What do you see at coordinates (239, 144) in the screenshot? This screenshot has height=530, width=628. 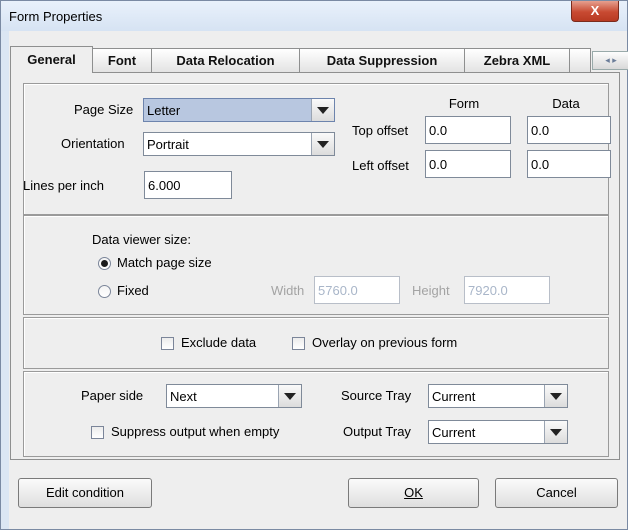 I see `orientation-dropdown: Portrait` at bounding box center [239, 144].